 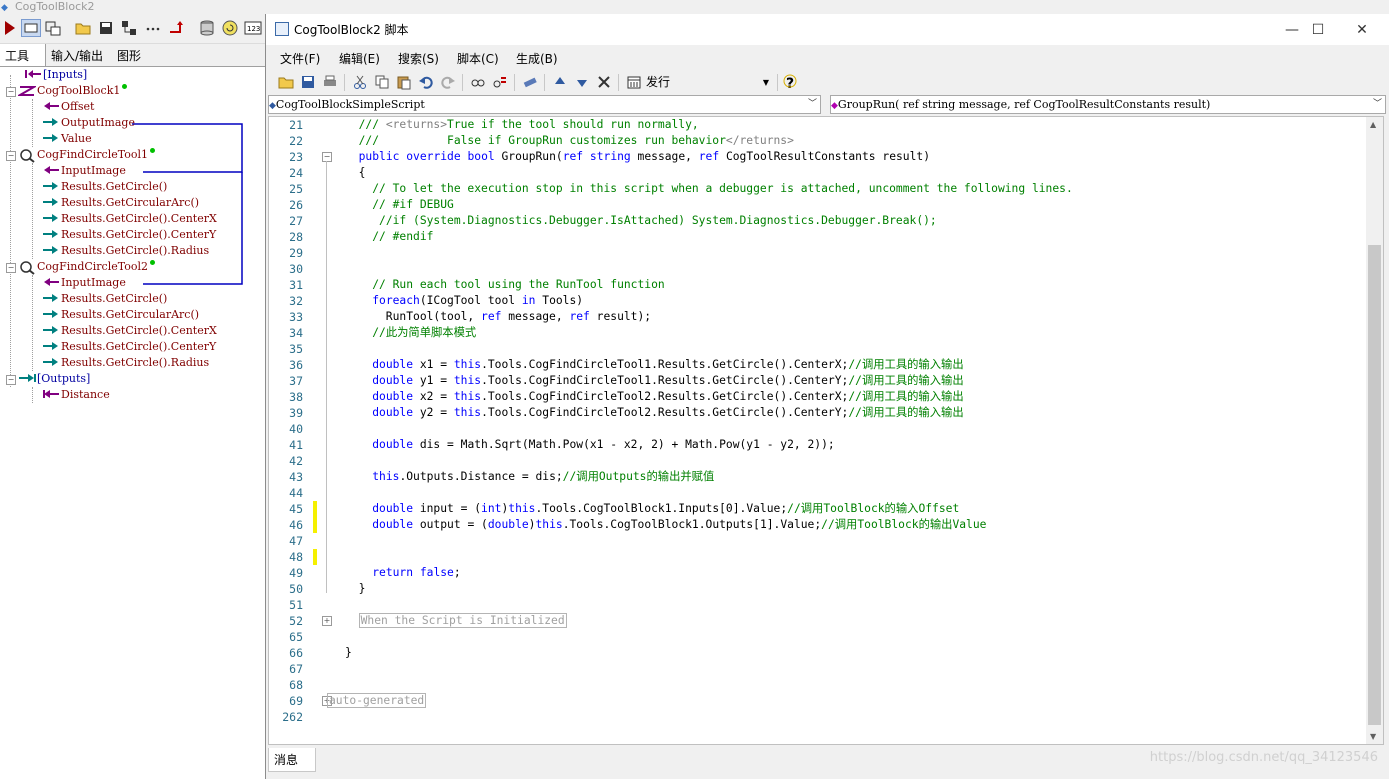 What do you see at coordinates (11, 28) in the screenshot?
I see `run-icon` at bounding box center [11, 28].